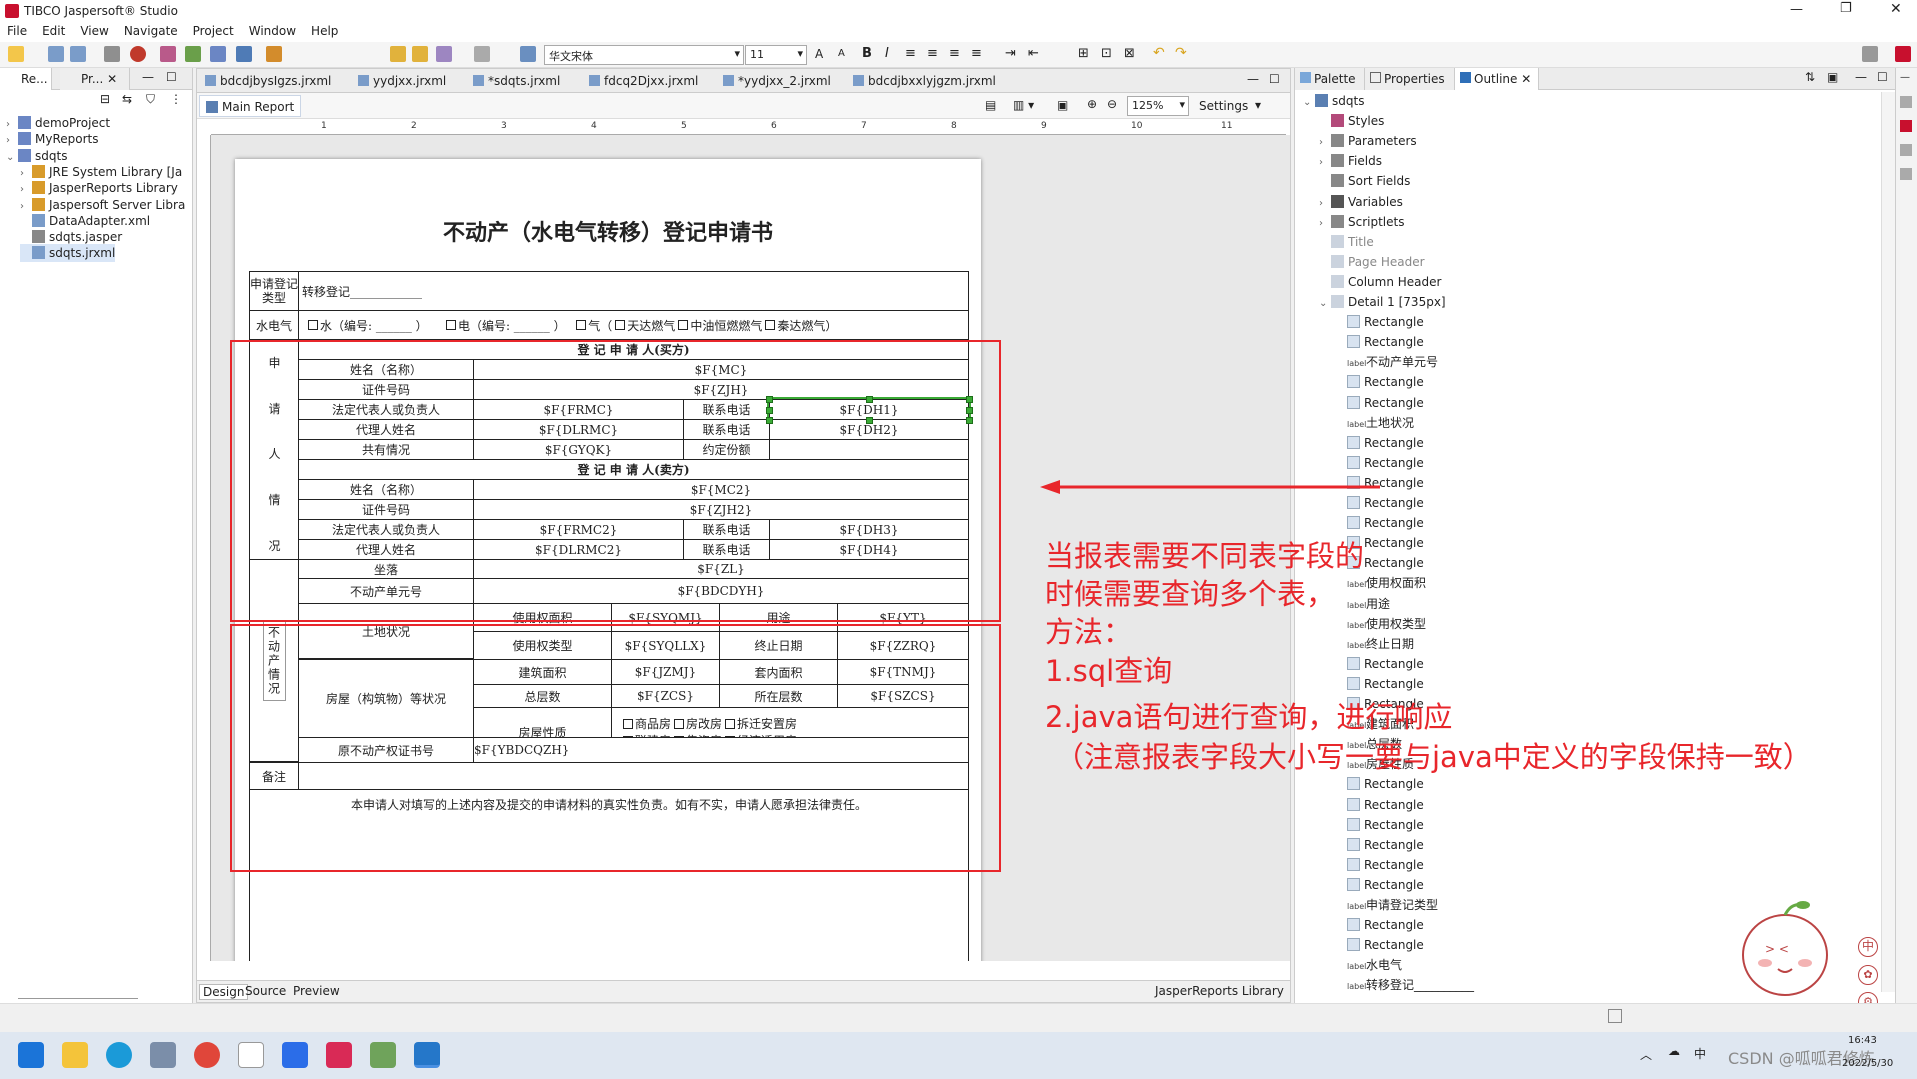  I want to click on tab-source: Source, so click(265, 991).